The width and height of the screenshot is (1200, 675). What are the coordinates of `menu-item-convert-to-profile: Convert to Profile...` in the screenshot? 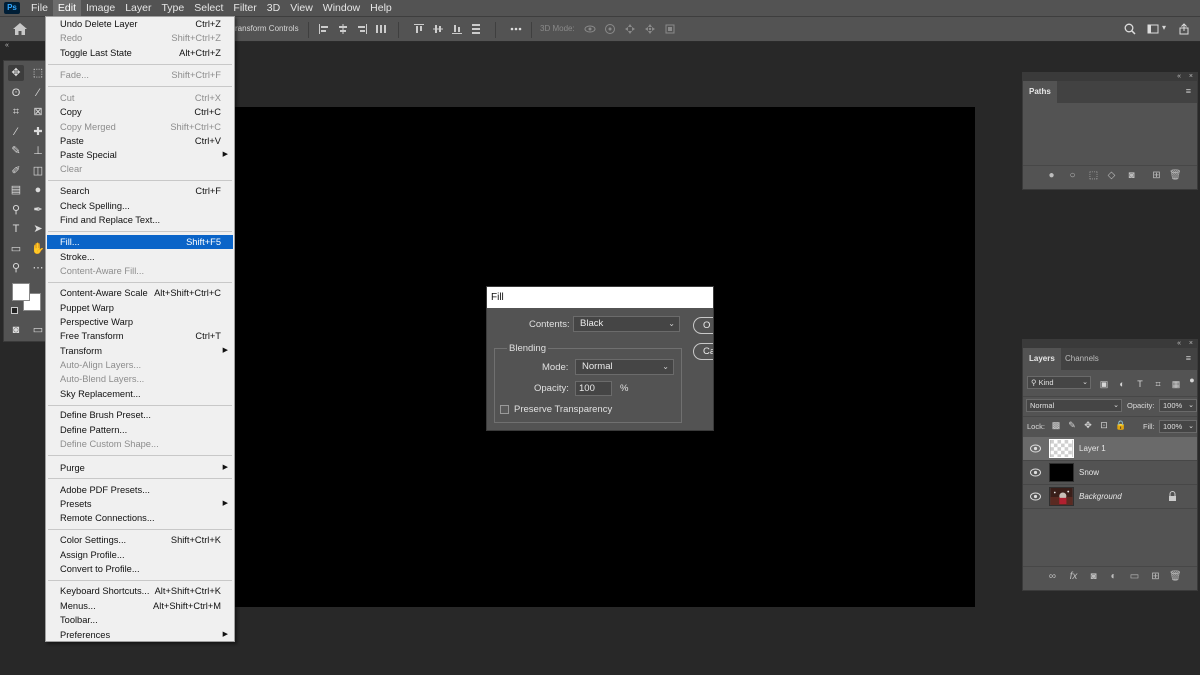 It's located at (140, 569).